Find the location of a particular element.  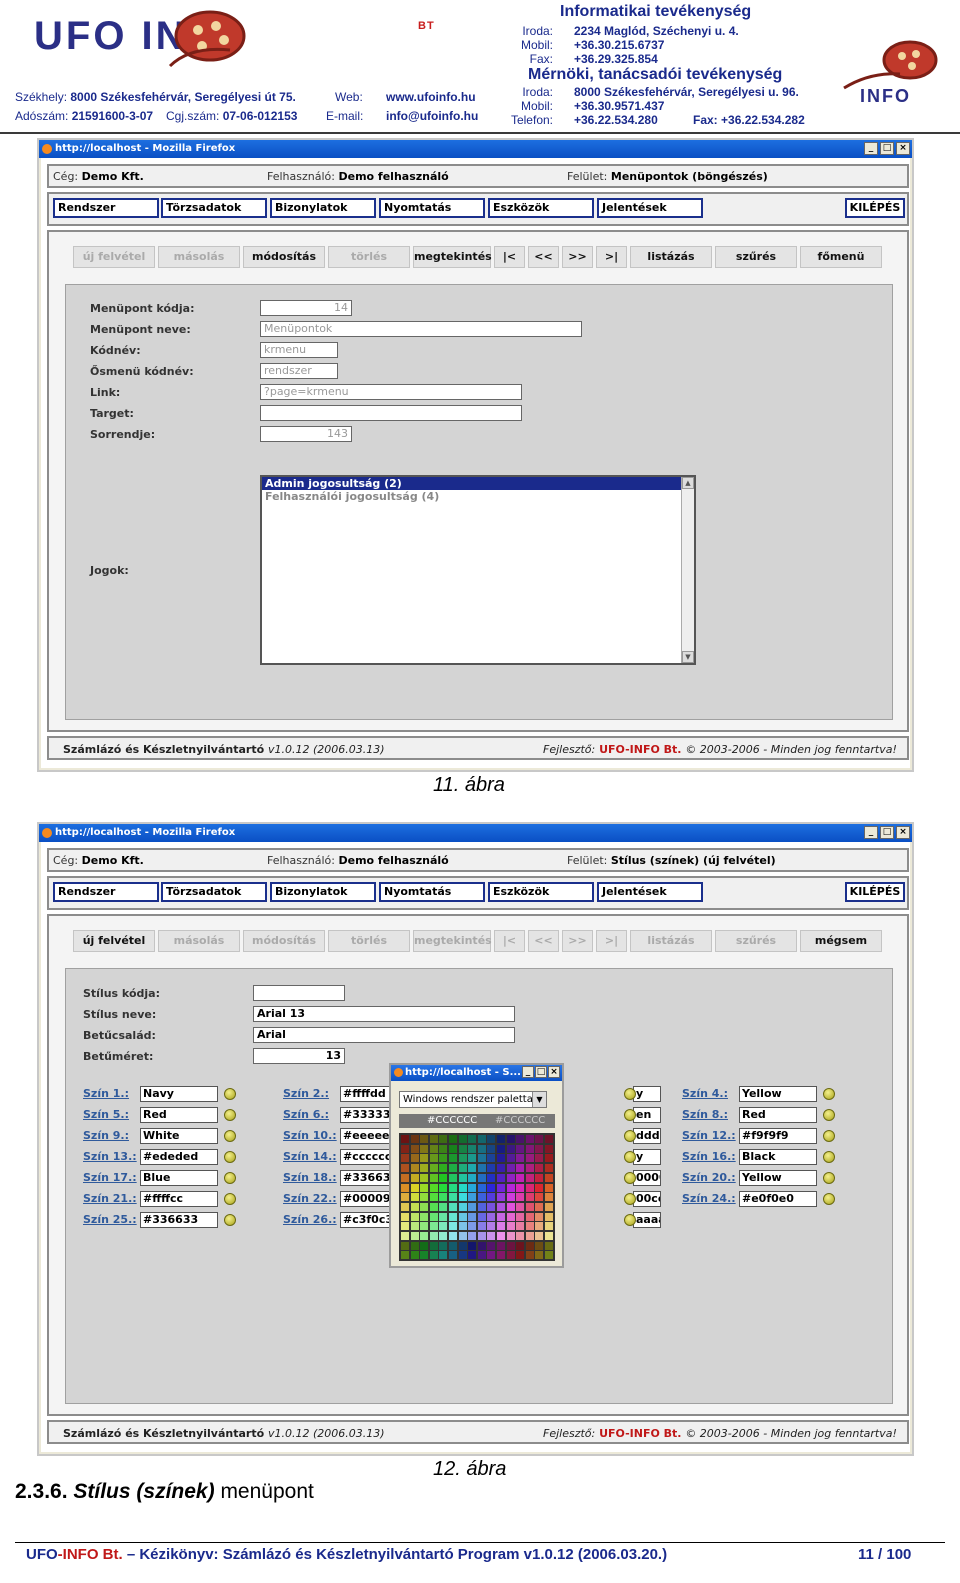

menu-bizonylatok: Bizonylatok is located at coordinates (323, 208).